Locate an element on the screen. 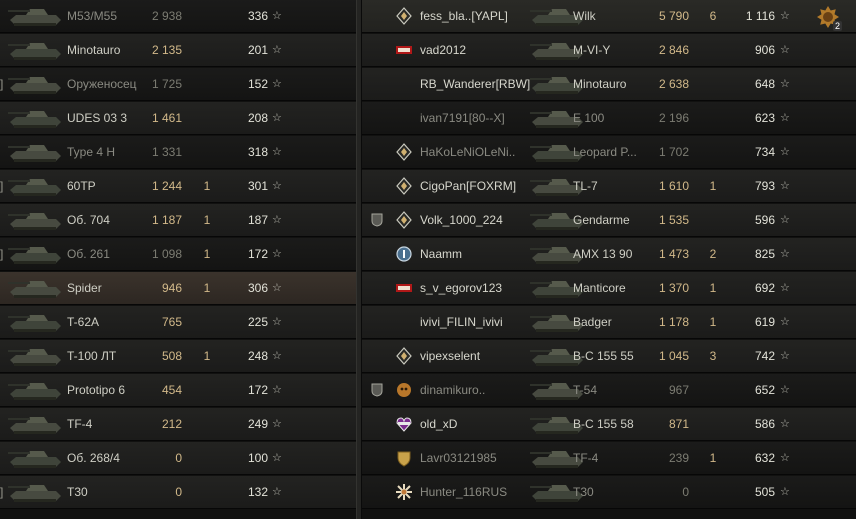 The image size is (856, 519). right-player-row: dinamikuro.. T-54 967 652 ☆ is located at coordinates (609, 390).